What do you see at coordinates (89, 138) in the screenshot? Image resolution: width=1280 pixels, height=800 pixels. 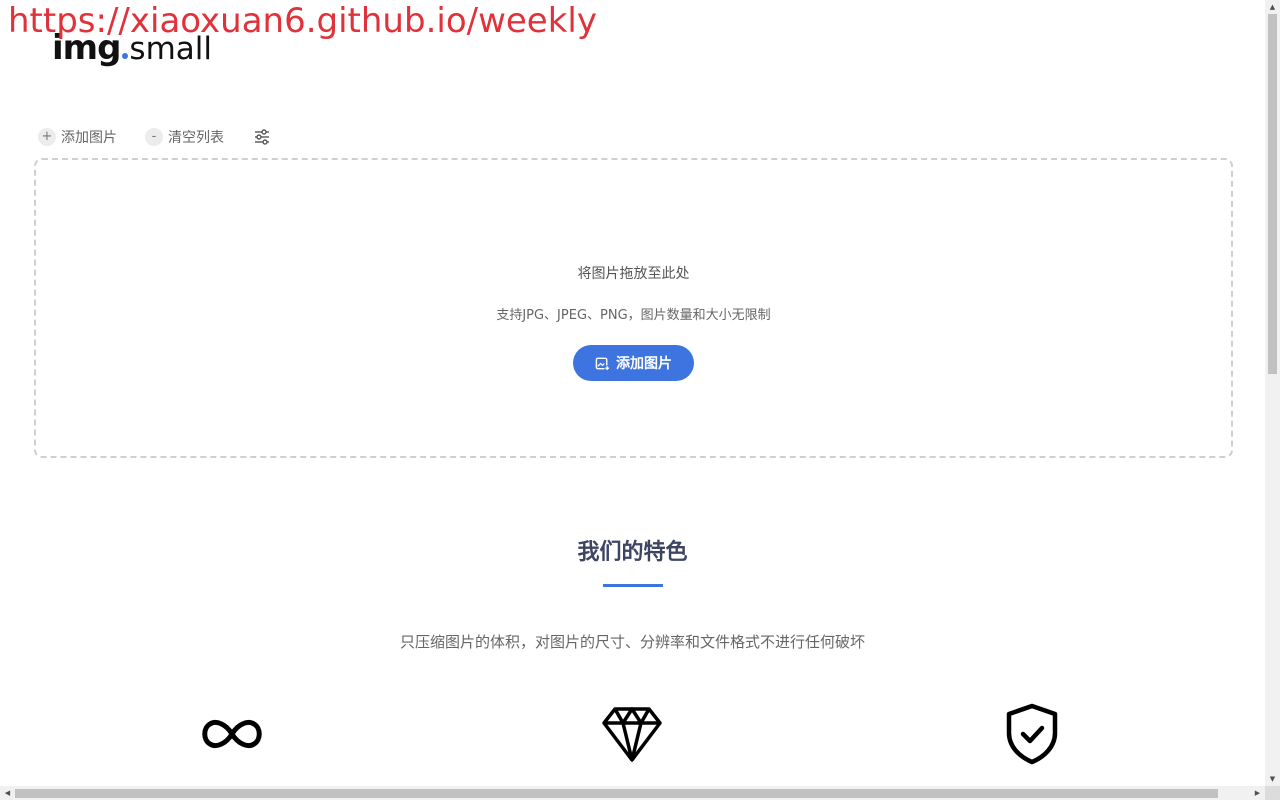 I see `add-image-label: 添加图片` at bounding box center [89, 138].